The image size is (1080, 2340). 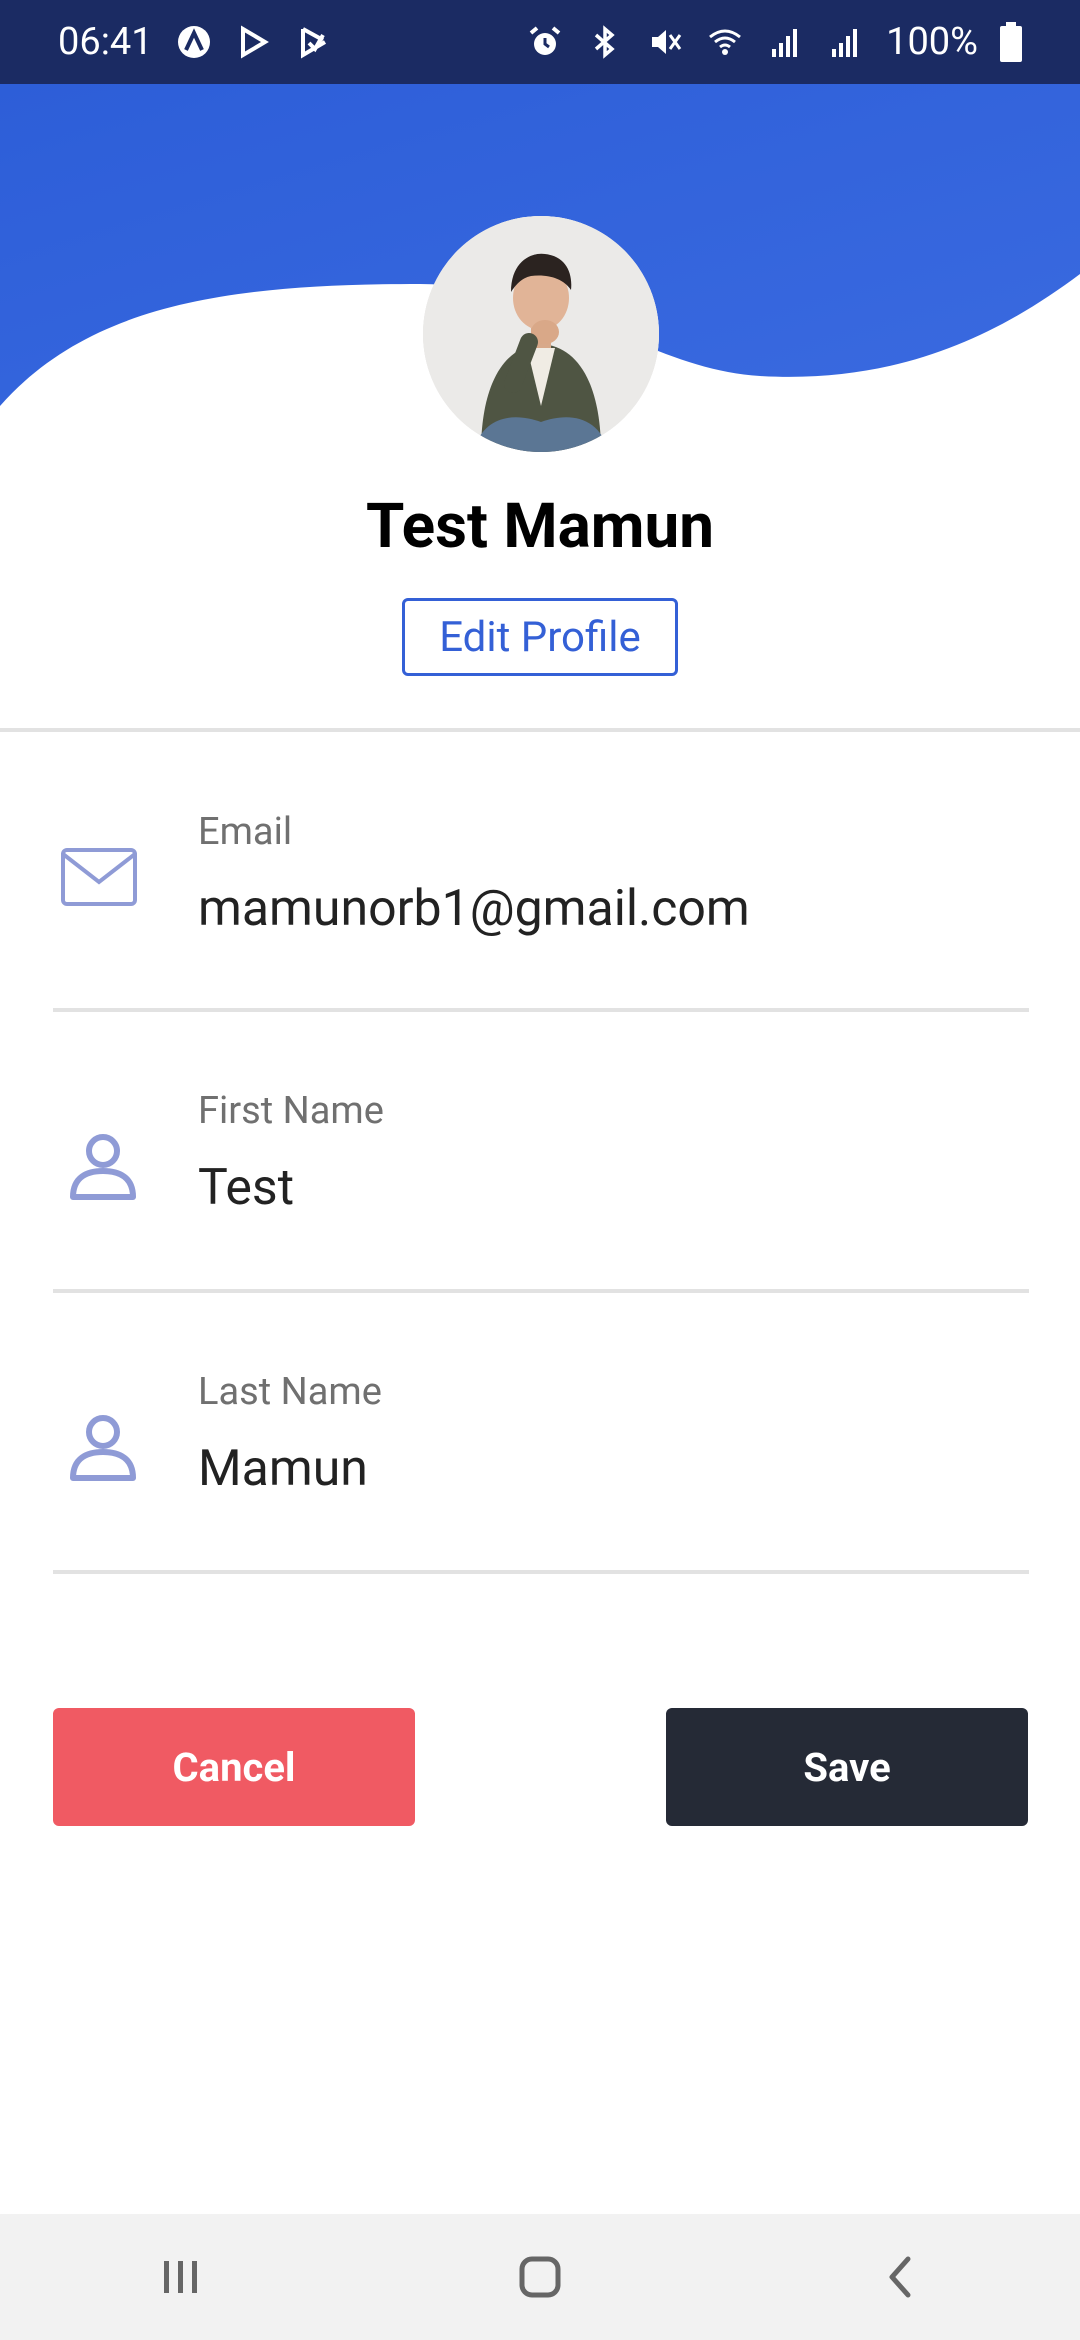 I want to click on profile-name: Test Mamun, so click(x=540, y=526).